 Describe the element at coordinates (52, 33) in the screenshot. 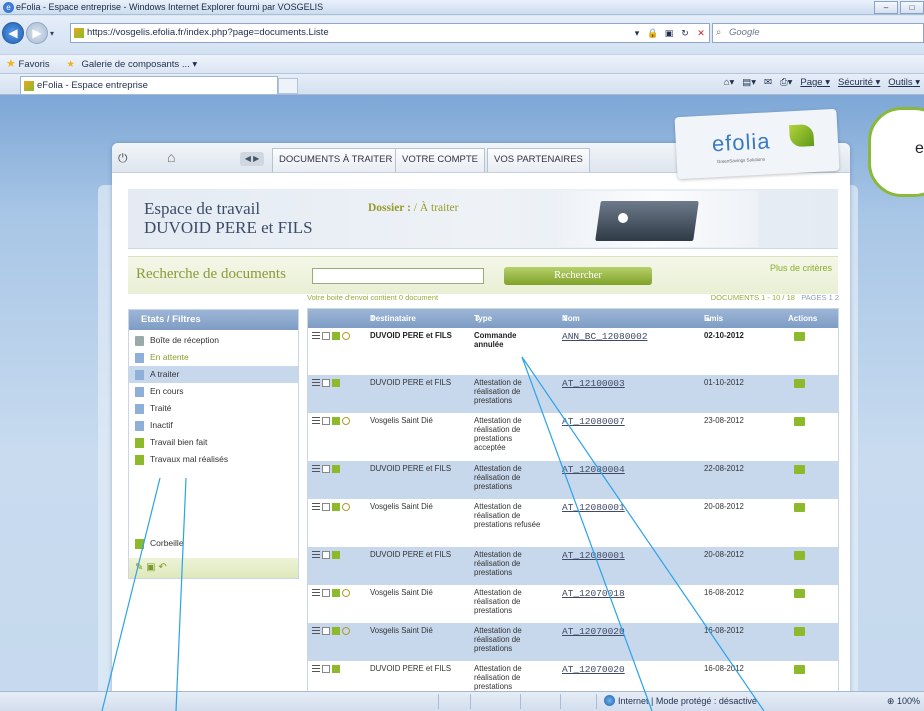

I see `history-dropdown-icon: ▾` at that location.